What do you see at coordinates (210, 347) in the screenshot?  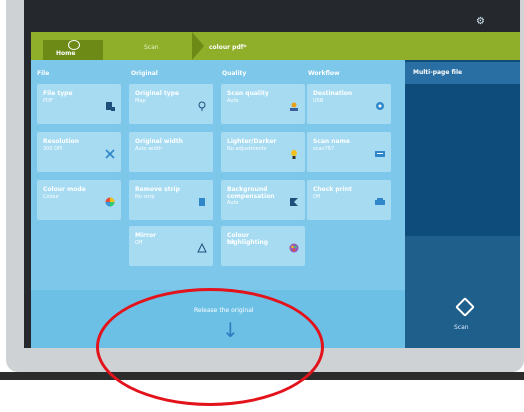 I see `red-annotation-ellipse` at bounding box center [210, 347].